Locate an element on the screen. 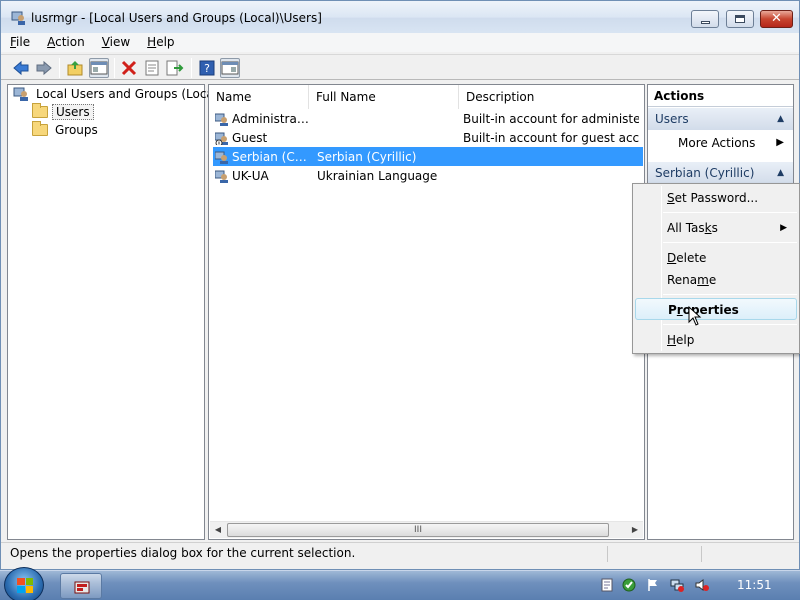 This screenshot has width=800, height=600. volume-muted-icon is located at coordinates (702, 585).